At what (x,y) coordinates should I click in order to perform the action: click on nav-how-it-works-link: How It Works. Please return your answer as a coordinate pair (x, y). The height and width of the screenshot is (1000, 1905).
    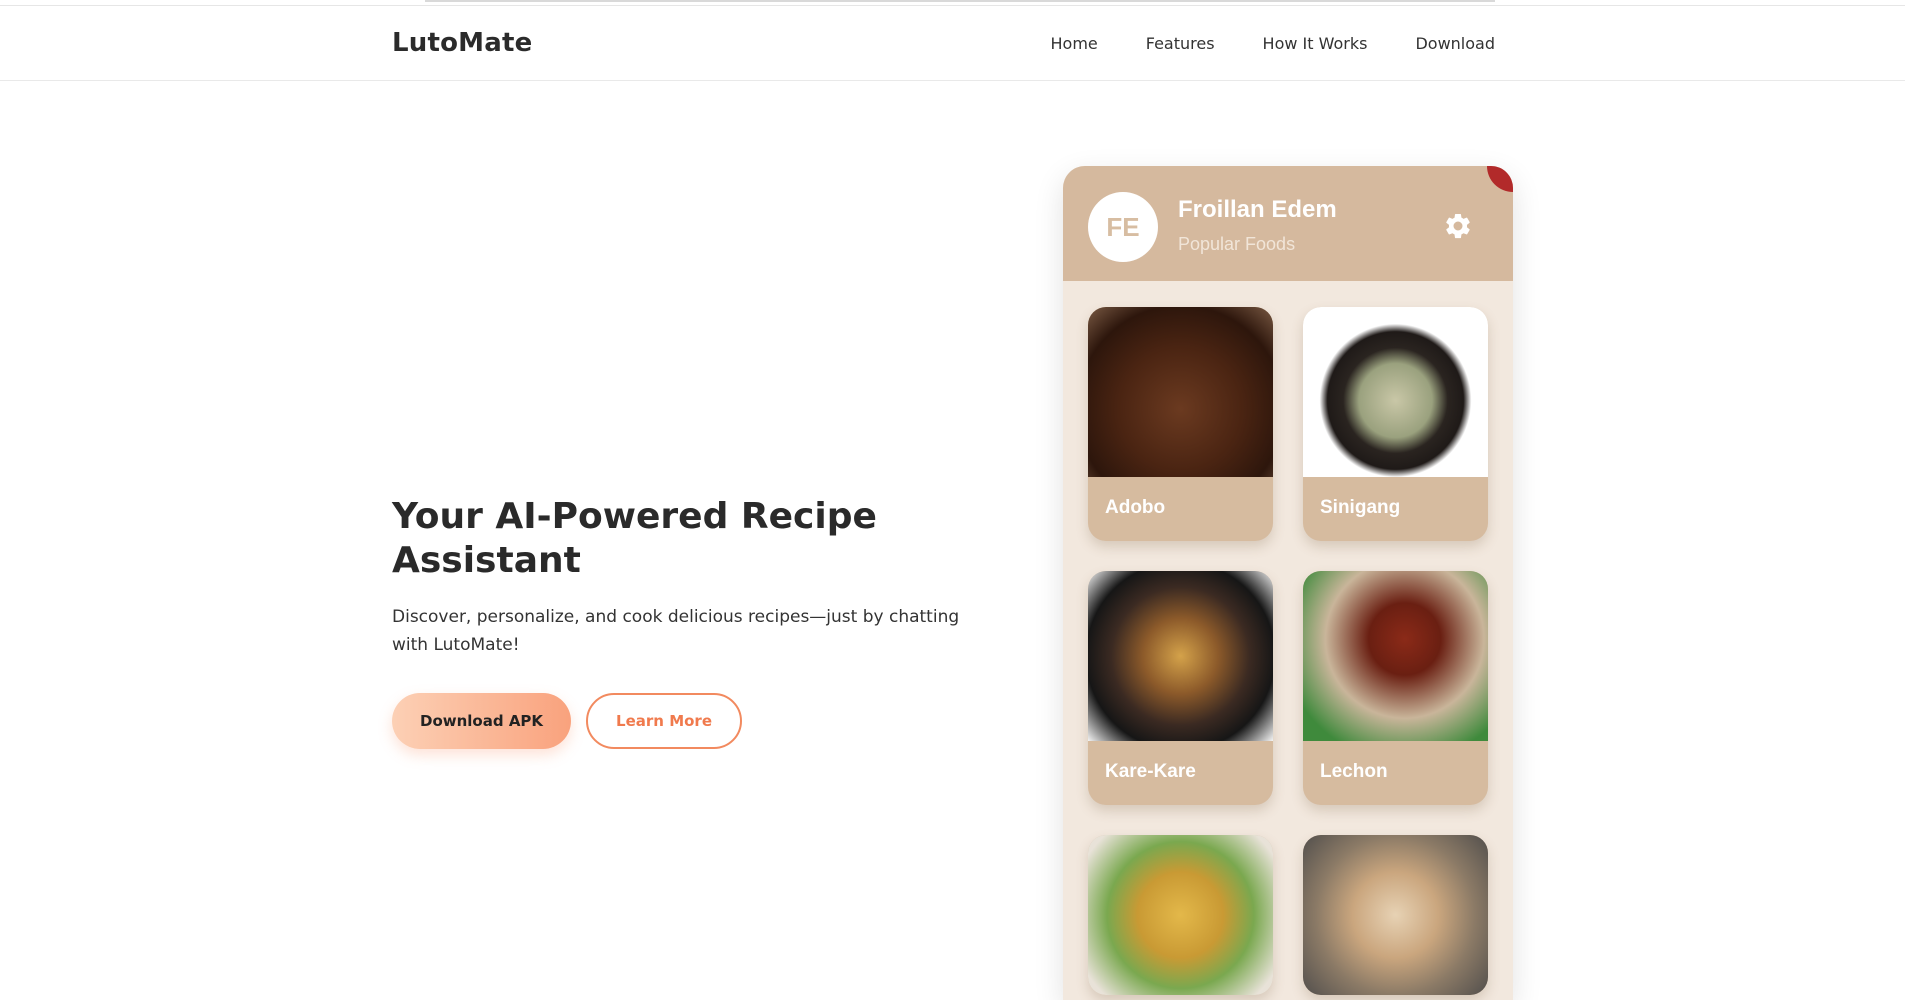
    Looking at the image, I should click on (1315, 43).